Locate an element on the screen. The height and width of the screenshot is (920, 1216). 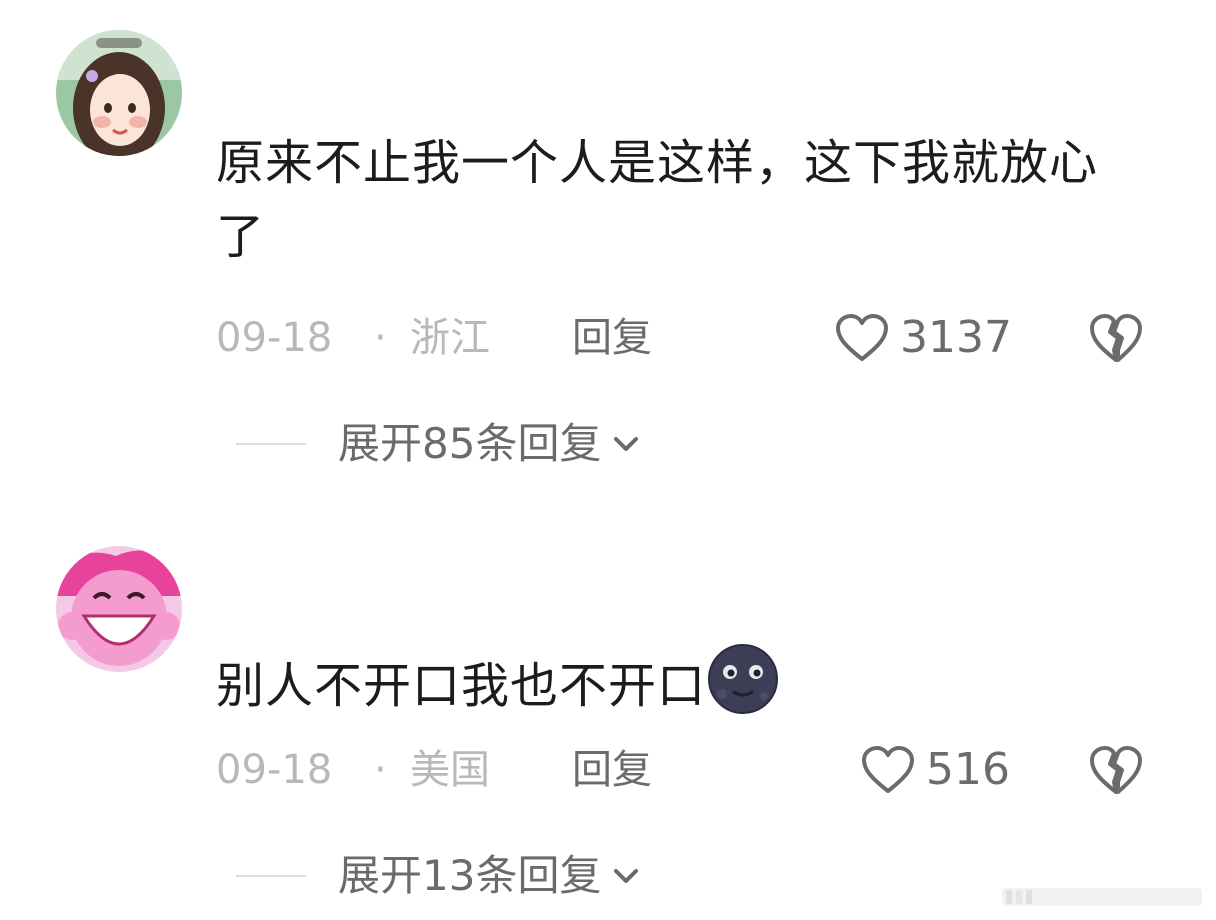
expand-replies-label: 展开13条回复 is located at coordinates (470, 875).